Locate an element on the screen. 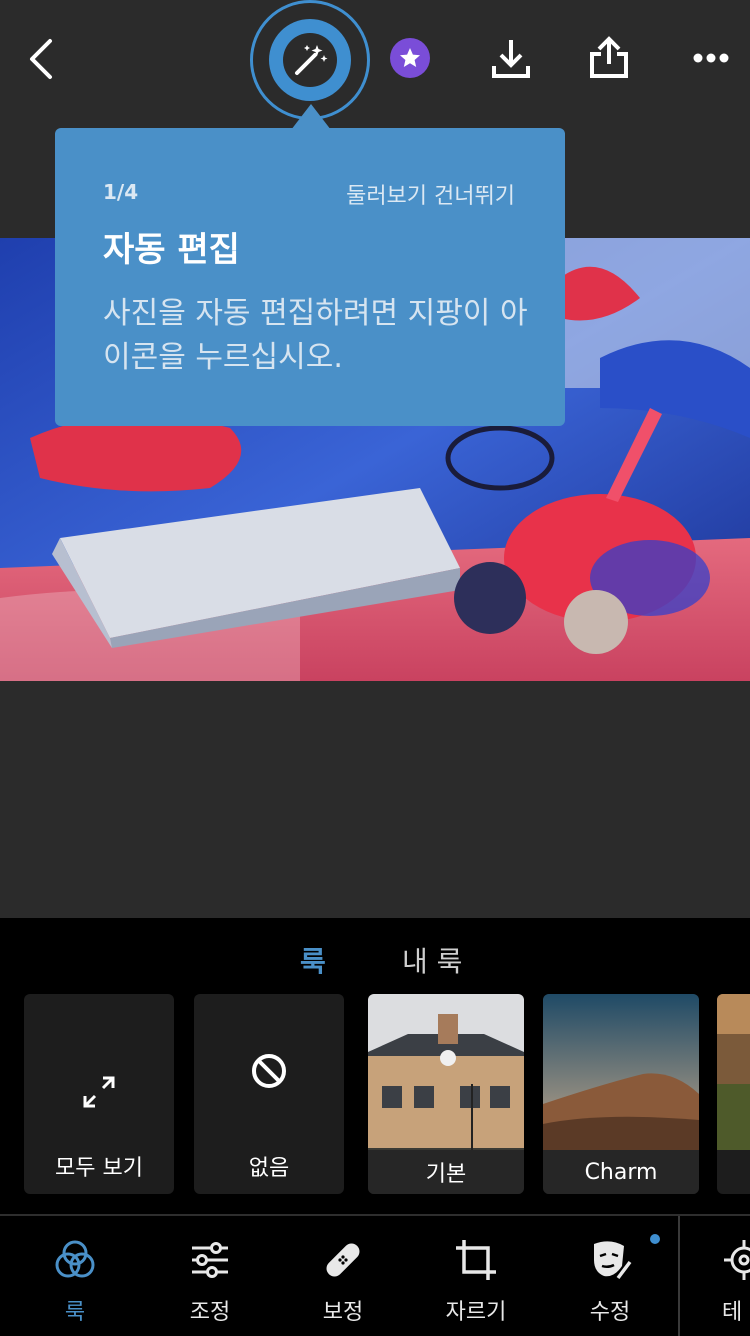 This screenshot has width=750, height=1336. auto-edit-button is located at coordinates (310, 60).